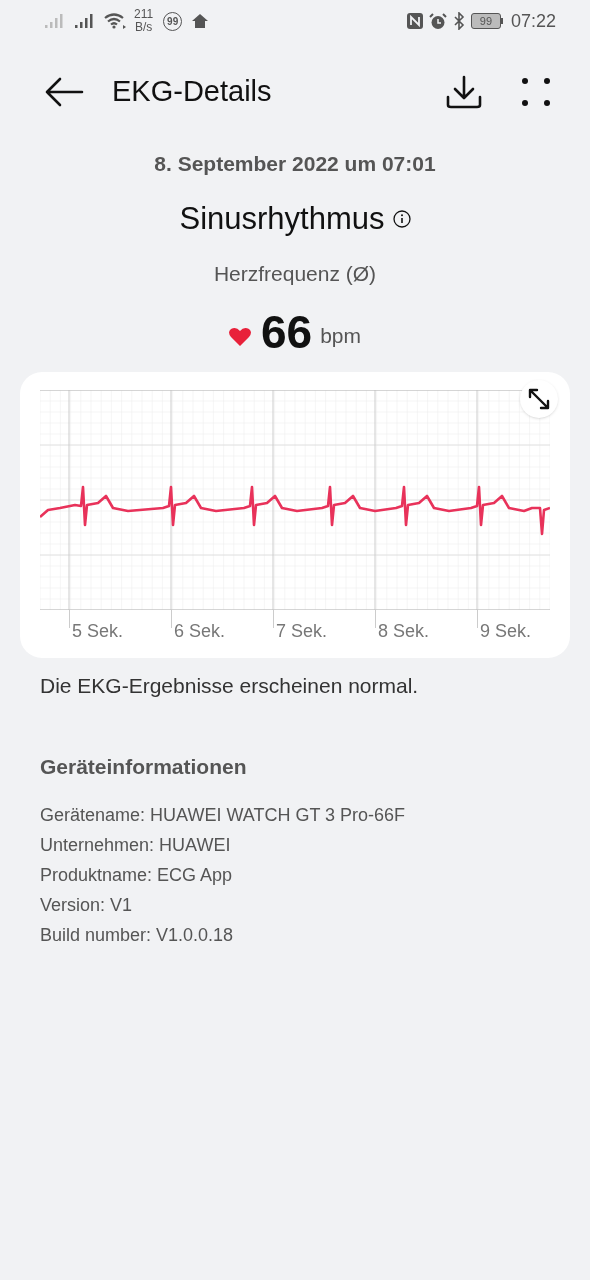 This screenshot has width=590, height=1280. I want to click on back-button, so click(64, 92).